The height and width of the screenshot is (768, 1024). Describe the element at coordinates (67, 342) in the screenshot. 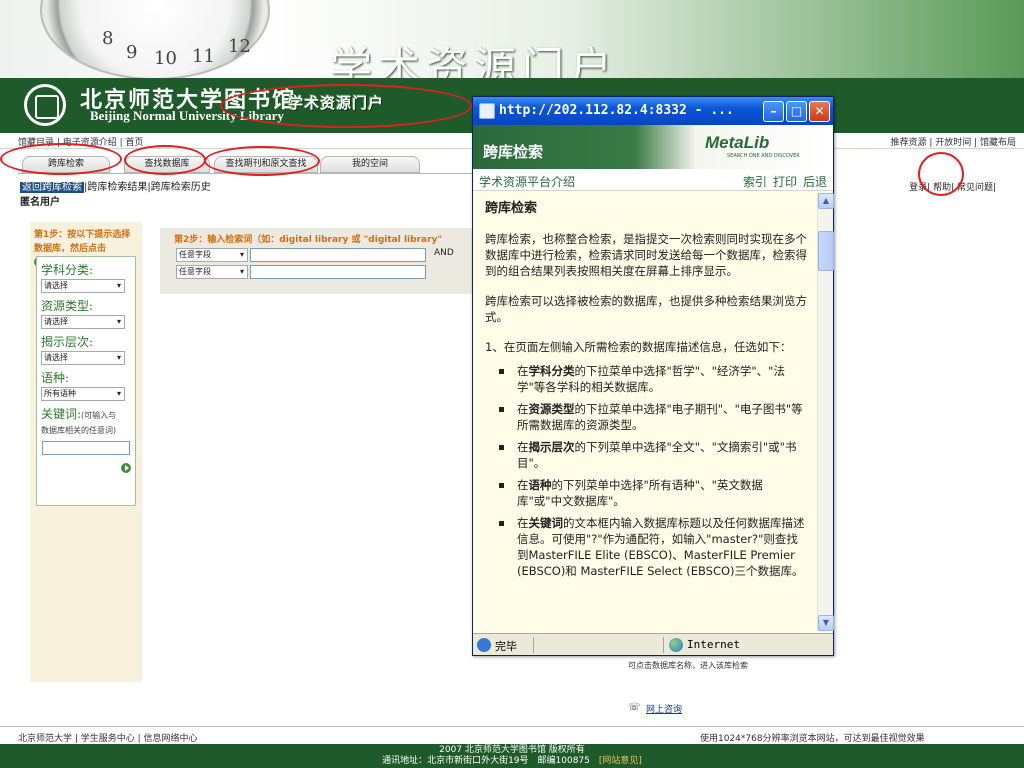

I see `level-label: 揭示层次:` at that location.